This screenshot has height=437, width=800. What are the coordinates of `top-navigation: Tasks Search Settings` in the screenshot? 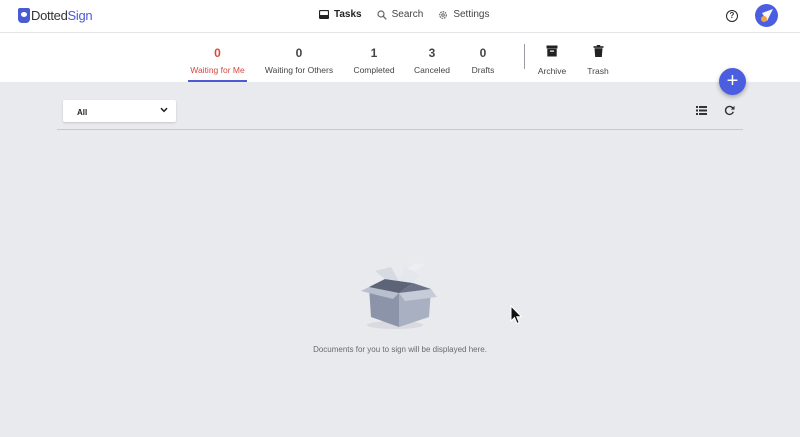 It's located at (404, 14).